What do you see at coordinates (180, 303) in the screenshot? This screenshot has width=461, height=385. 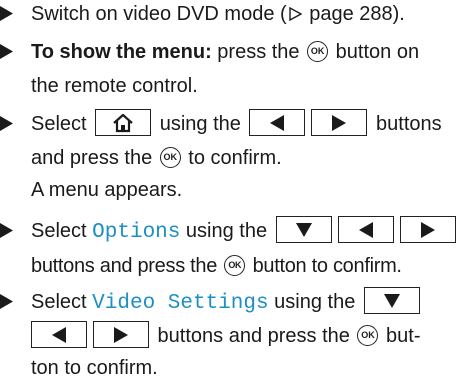 I see `menu-item-highlight: Video Settings` at bounding box center [180, 303].